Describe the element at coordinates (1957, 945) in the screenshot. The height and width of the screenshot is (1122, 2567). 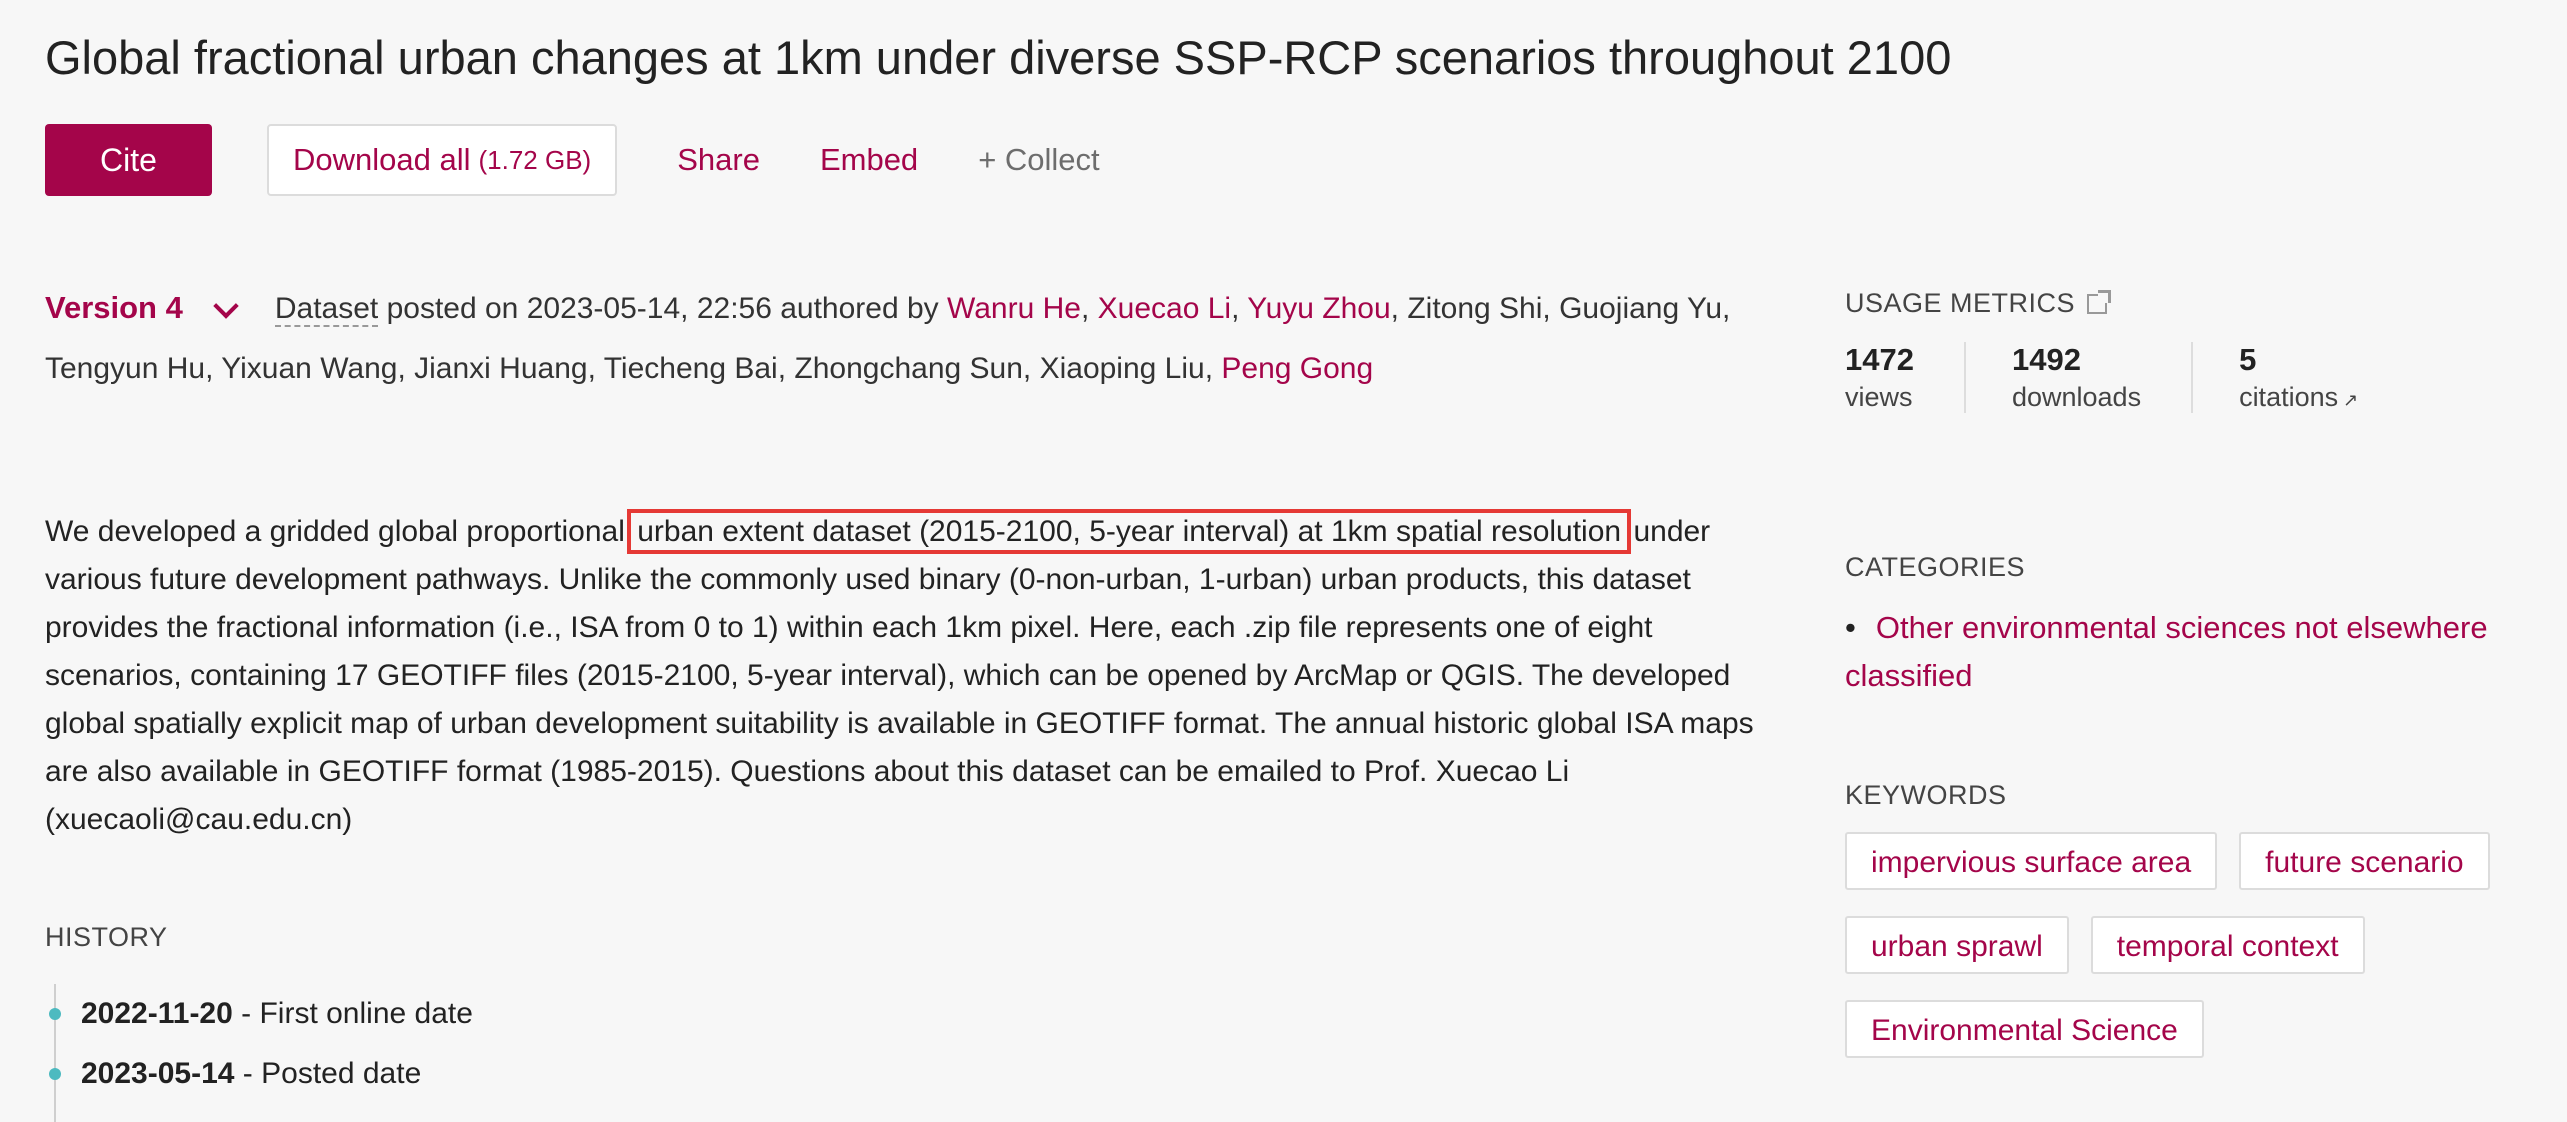
I see `keyword-tag: urban sprawl` at that location.